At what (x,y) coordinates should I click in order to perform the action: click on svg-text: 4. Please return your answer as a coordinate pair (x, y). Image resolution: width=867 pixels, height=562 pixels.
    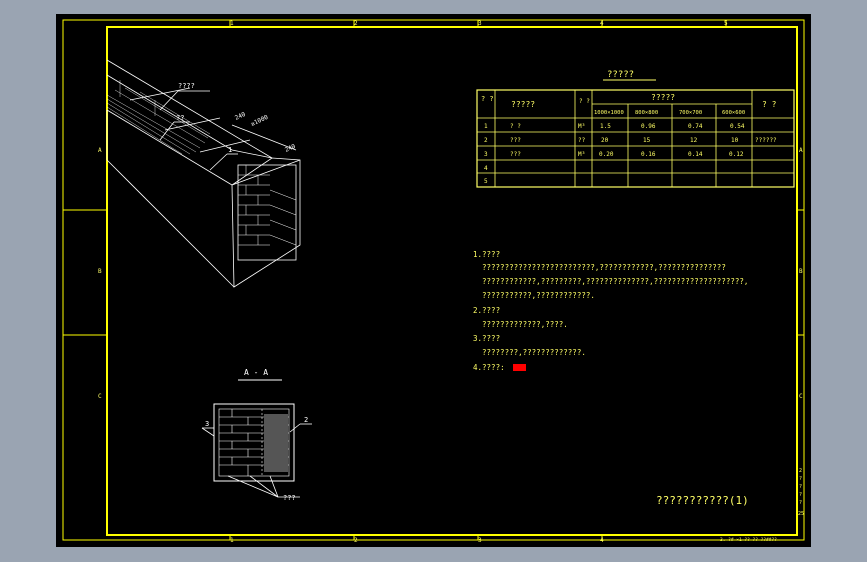
    Looking at the image, I should click on (486, 168).